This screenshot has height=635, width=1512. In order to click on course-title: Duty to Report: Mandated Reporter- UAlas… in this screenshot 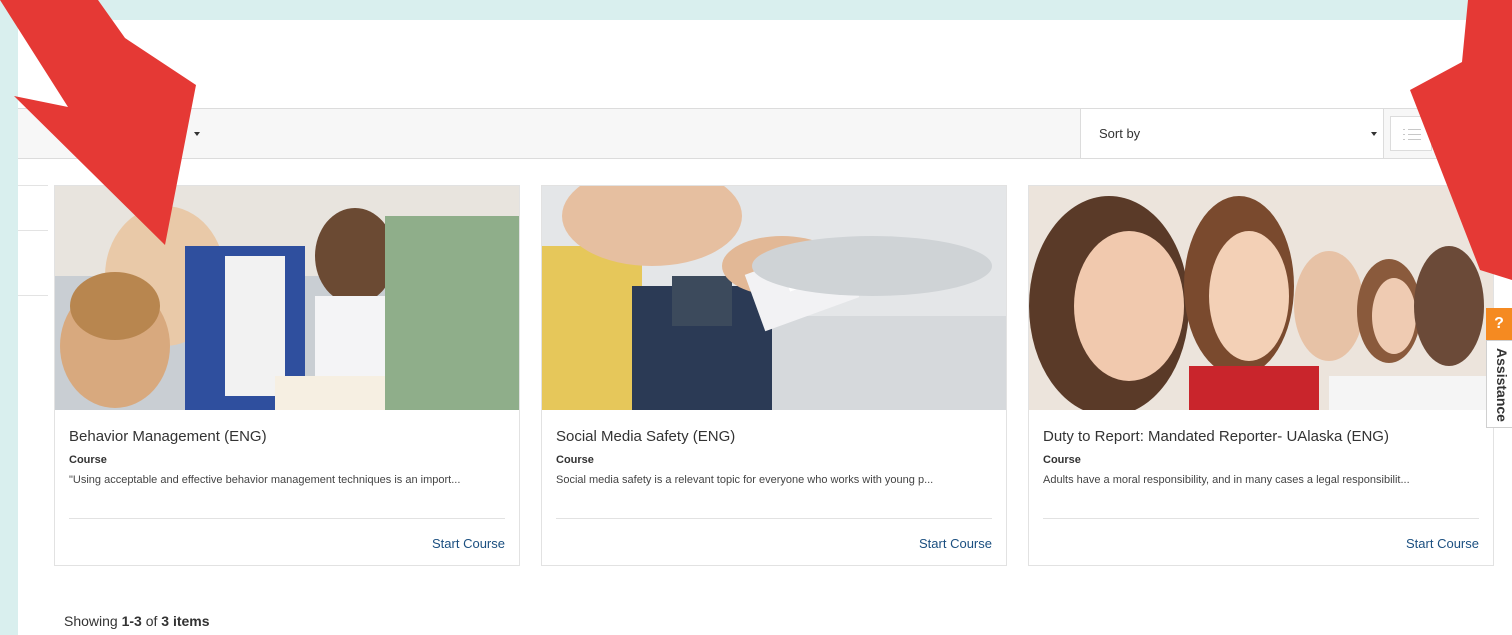, I will do `click(1216, 436)`.